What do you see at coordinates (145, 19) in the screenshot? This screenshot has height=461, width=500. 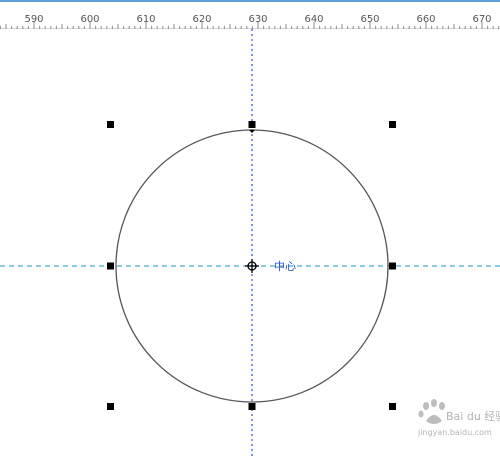 I see `ruler-label-610: 610` at bounding box center [145, 19].